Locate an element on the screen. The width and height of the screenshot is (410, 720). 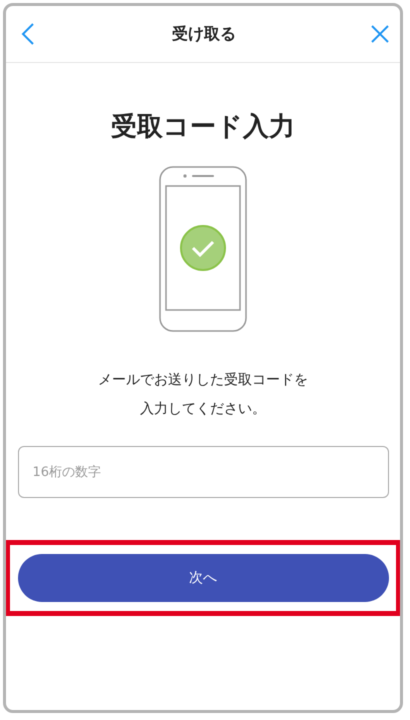
next-button: 次へ is located at coordinates (203, 578).